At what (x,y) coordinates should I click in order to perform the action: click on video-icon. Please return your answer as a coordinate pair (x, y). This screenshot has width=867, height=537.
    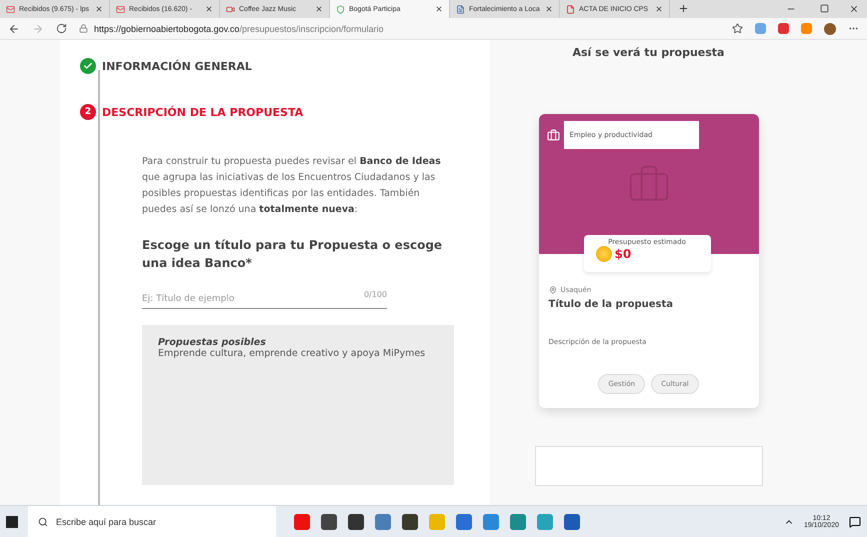
    Looking at the image, I should click on (230, 9).